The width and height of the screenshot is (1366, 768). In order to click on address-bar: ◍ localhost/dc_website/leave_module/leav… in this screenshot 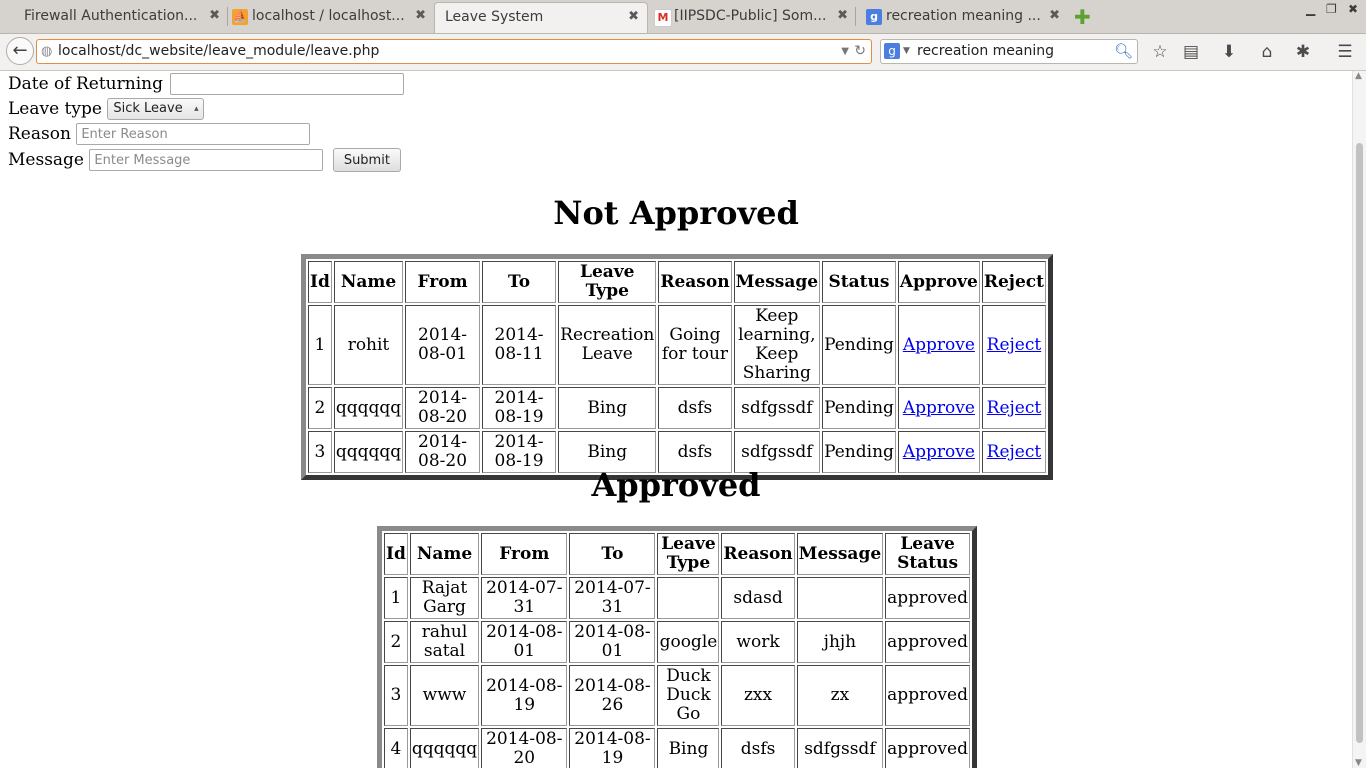, I will do `click(454, 51)`.